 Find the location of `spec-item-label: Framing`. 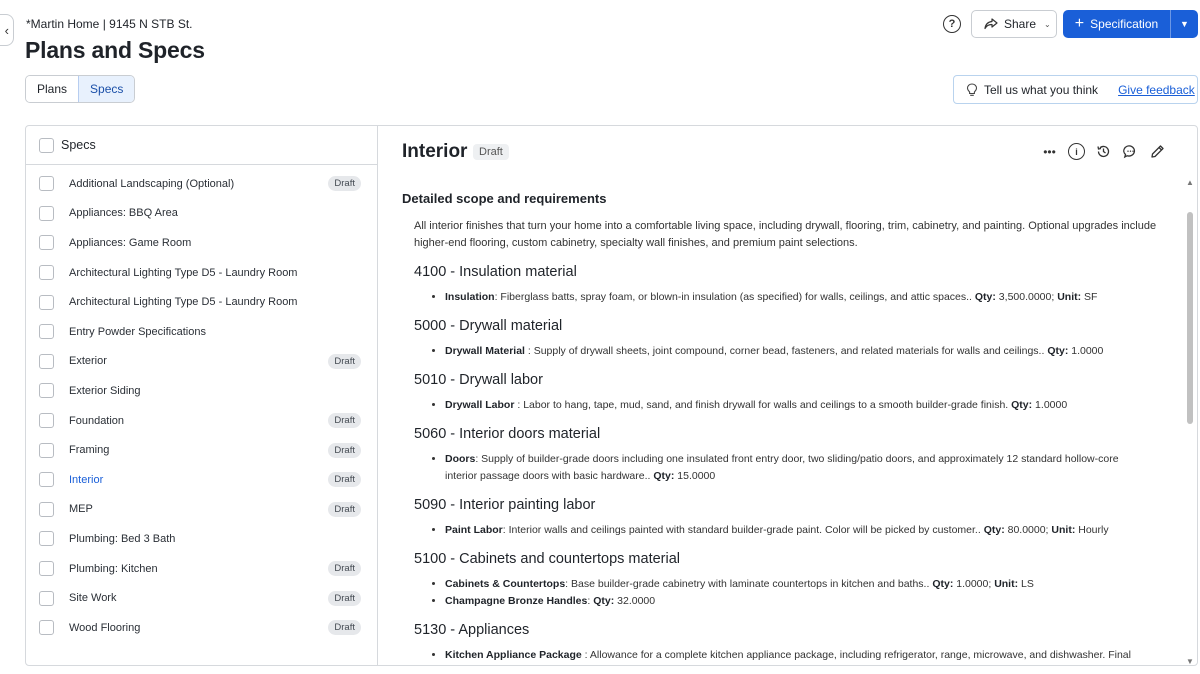

spec-item-label: Framing is located at coordinates (191, 450).